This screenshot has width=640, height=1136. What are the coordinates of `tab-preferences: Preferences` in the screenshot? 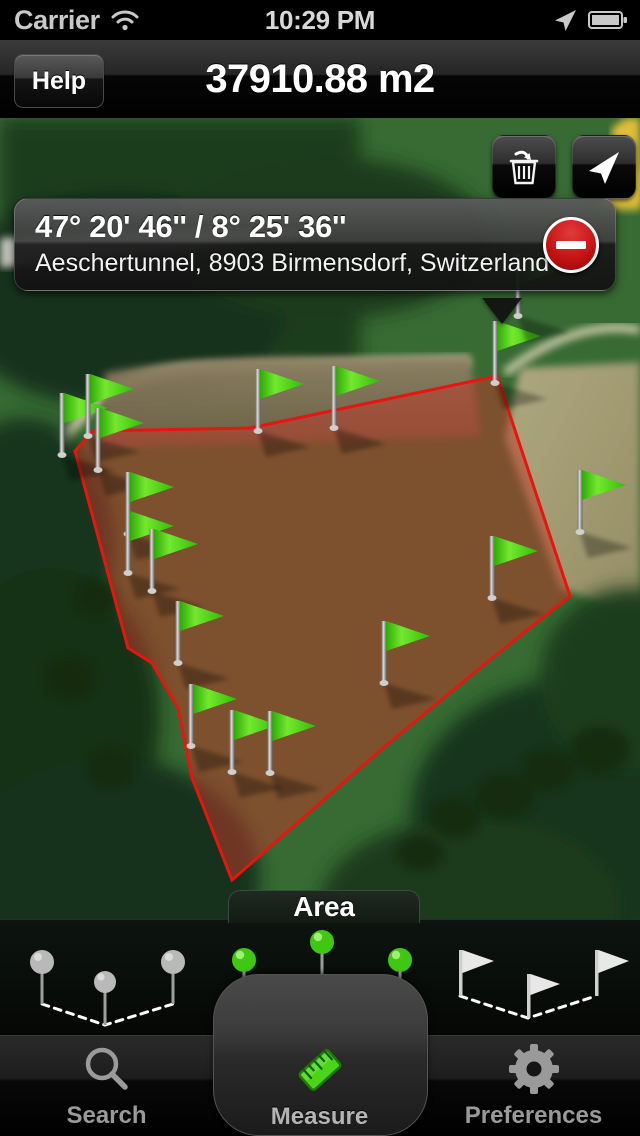 It's located at (533, 1086).